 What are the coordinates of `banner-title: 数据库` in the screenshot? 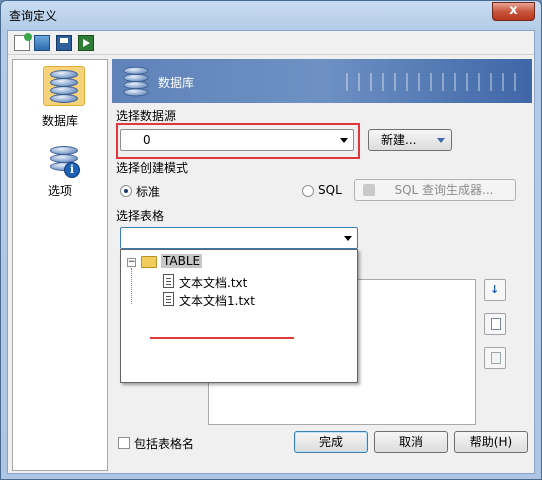 It's located at (176, 83).